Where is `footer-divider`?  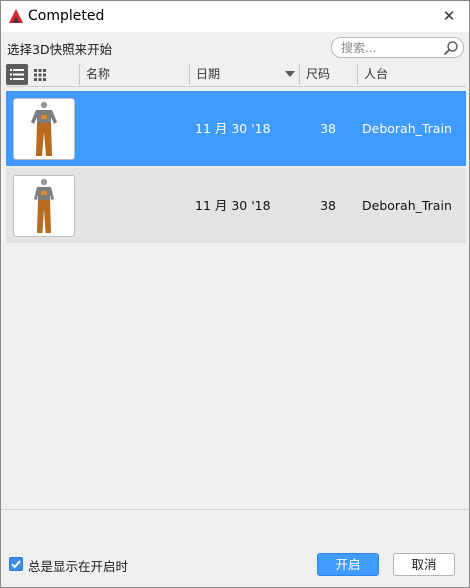 footer-divider is located at coordinates (235, 509).